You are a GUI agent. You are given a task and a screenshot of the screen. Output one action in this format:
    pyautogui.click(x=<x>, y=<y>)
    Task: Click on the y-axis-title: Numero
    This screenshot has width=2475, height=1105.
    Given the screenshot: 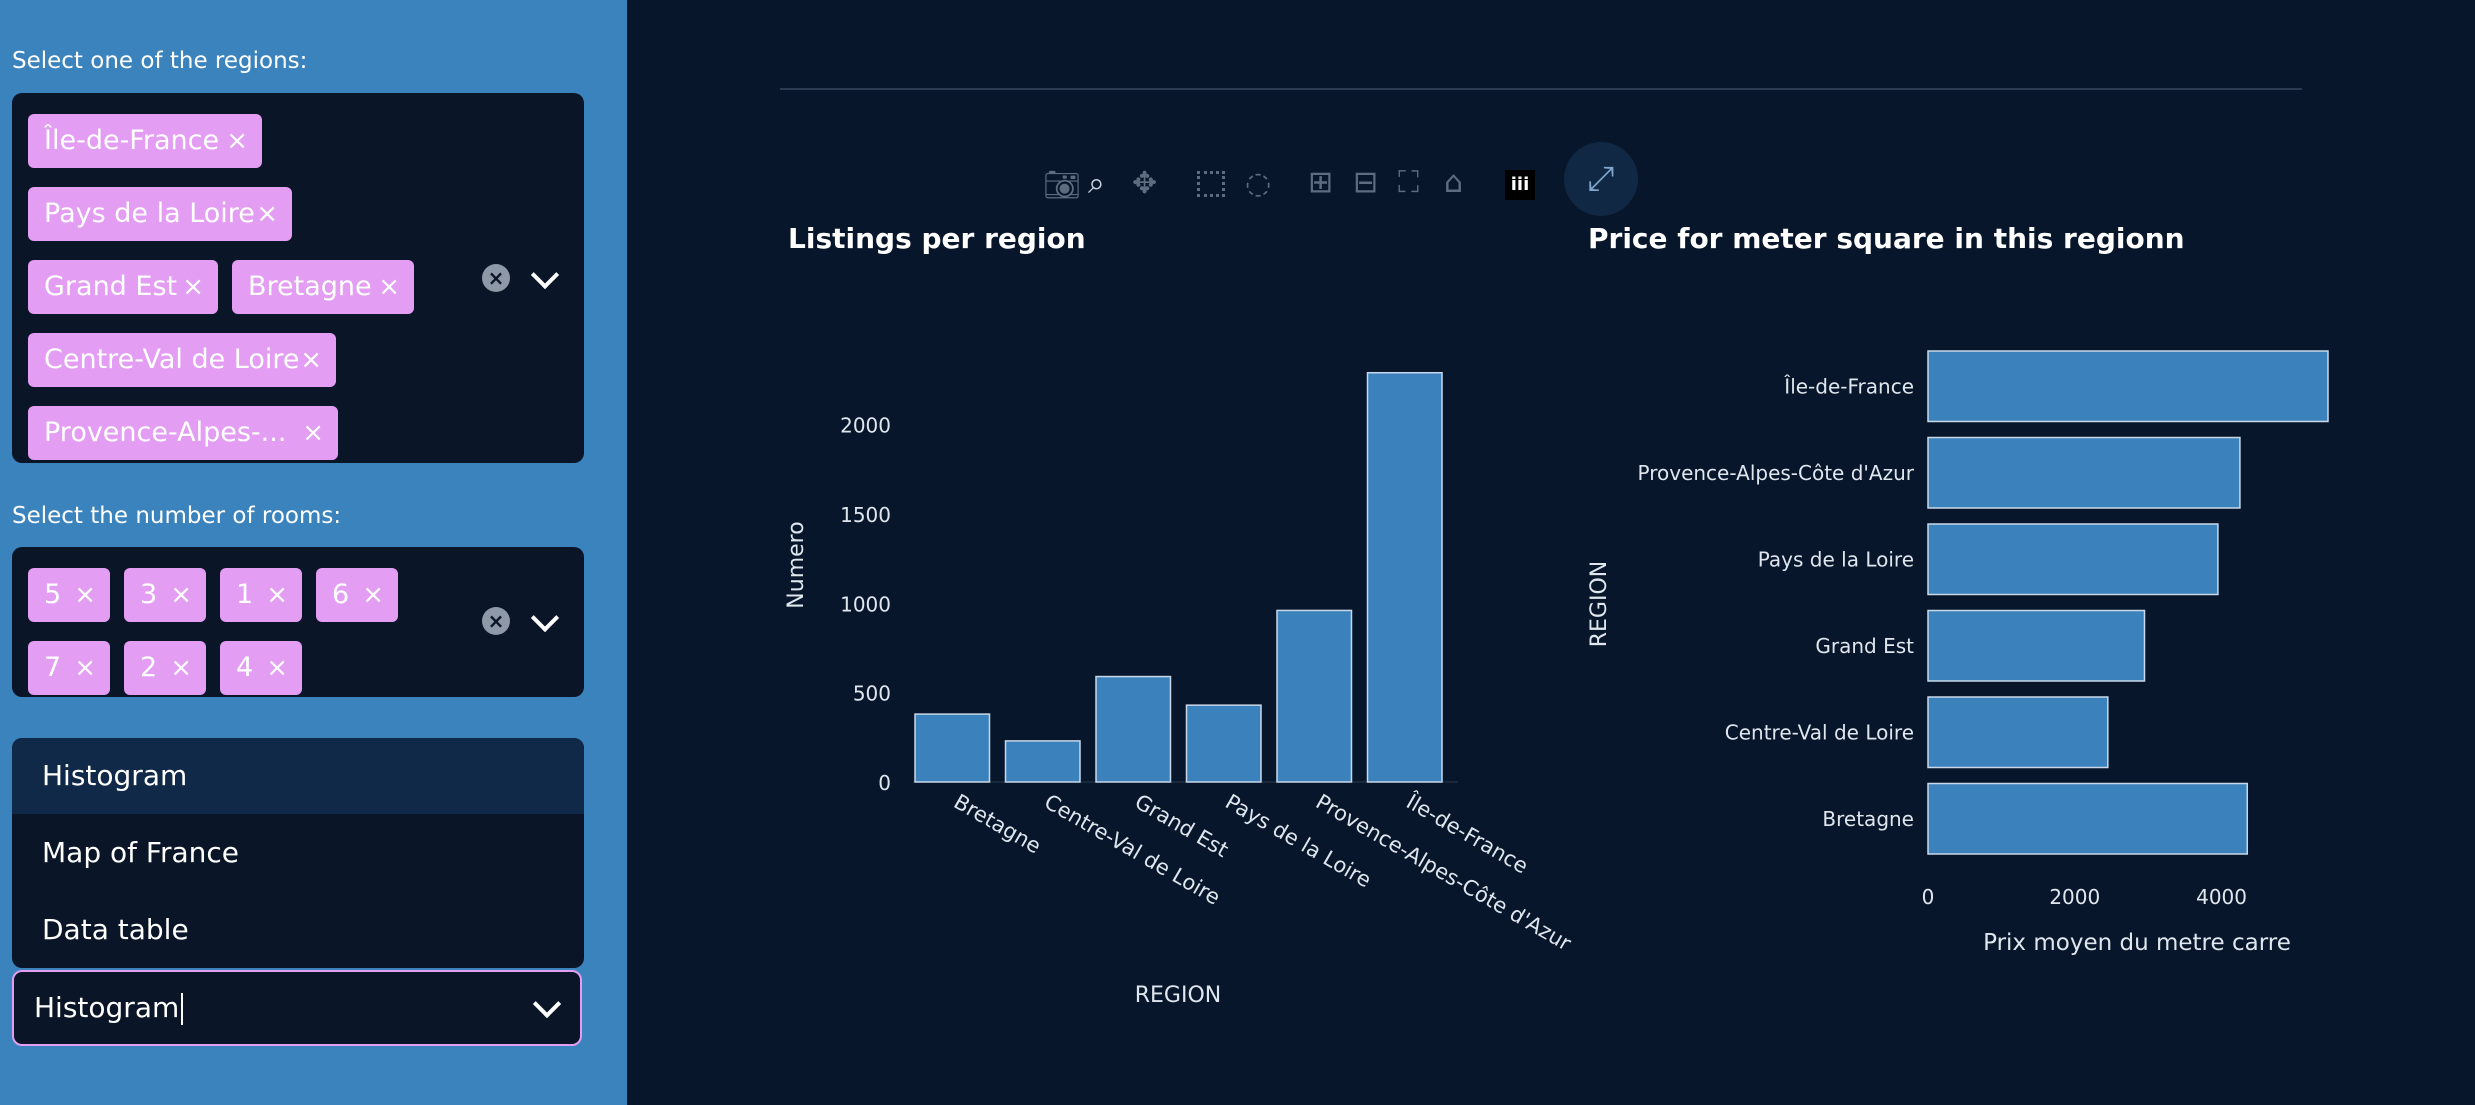 What is the action you would take?
    pyautogui.click(x=796, y=564)
    